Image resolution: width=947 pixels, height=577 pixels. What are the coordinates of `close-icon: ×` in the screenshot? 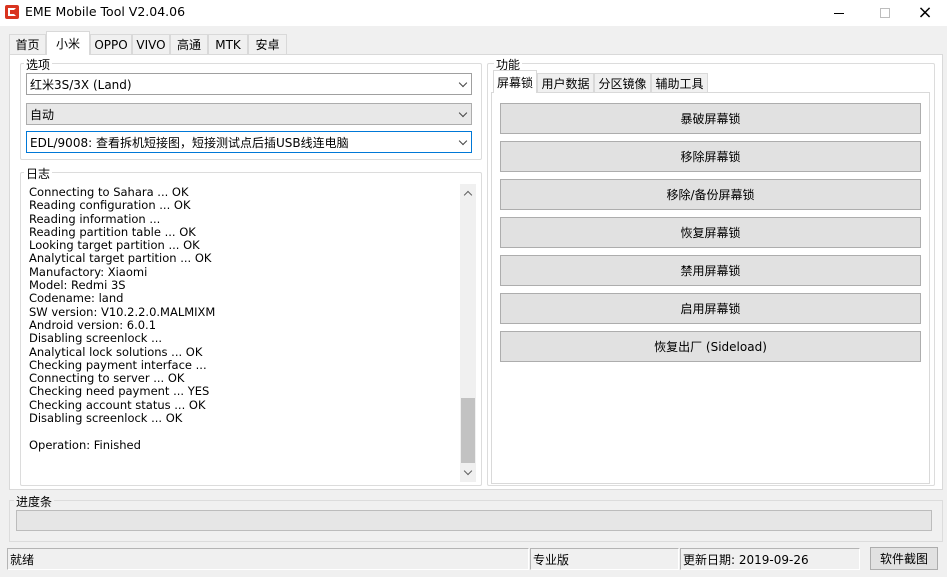 It's located at (925, 12).